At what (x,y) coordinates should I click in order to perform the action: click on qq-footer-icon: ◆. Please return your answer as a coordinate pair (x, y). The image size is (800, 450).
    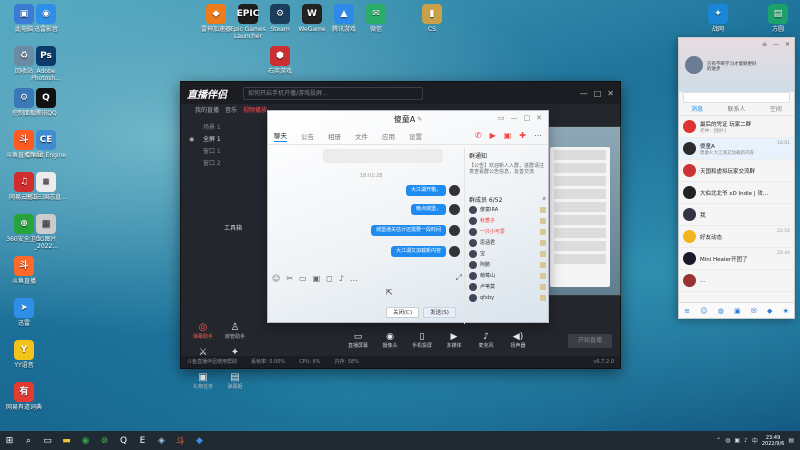
    Looking at the image, I should click on (769, 311).